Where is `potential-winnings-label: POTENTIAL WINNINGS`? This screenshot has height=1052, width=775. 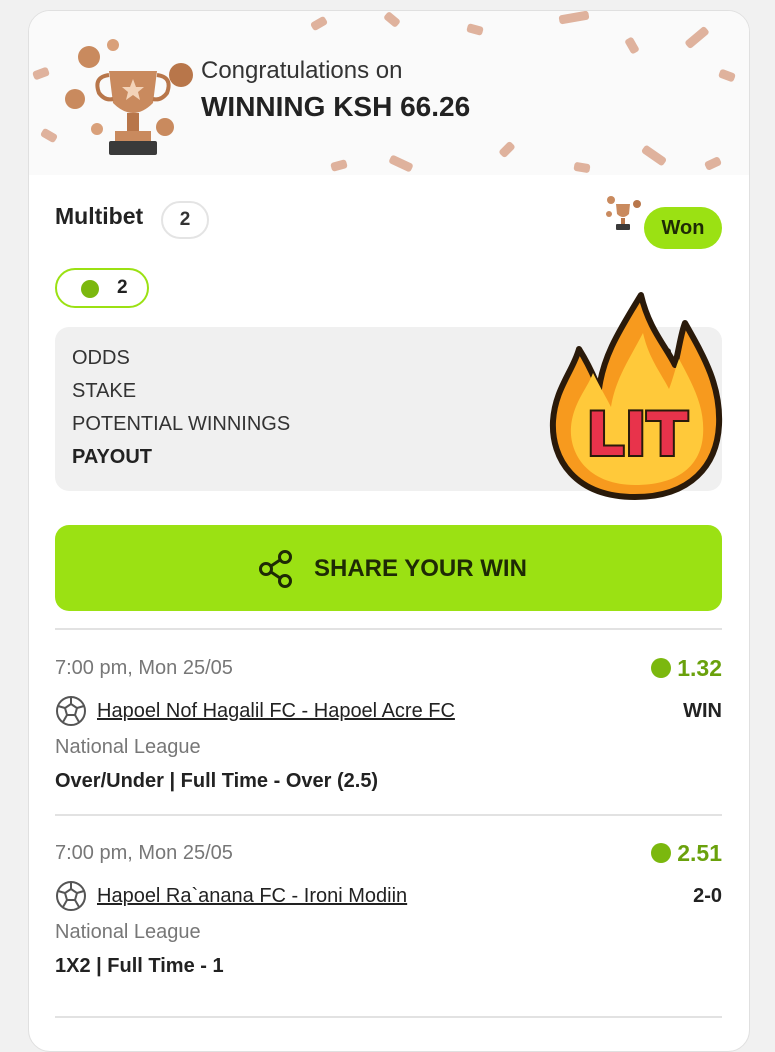 potential-winnings-label: POTENTIAL WINNINGS is located at coordinates (181, 424).